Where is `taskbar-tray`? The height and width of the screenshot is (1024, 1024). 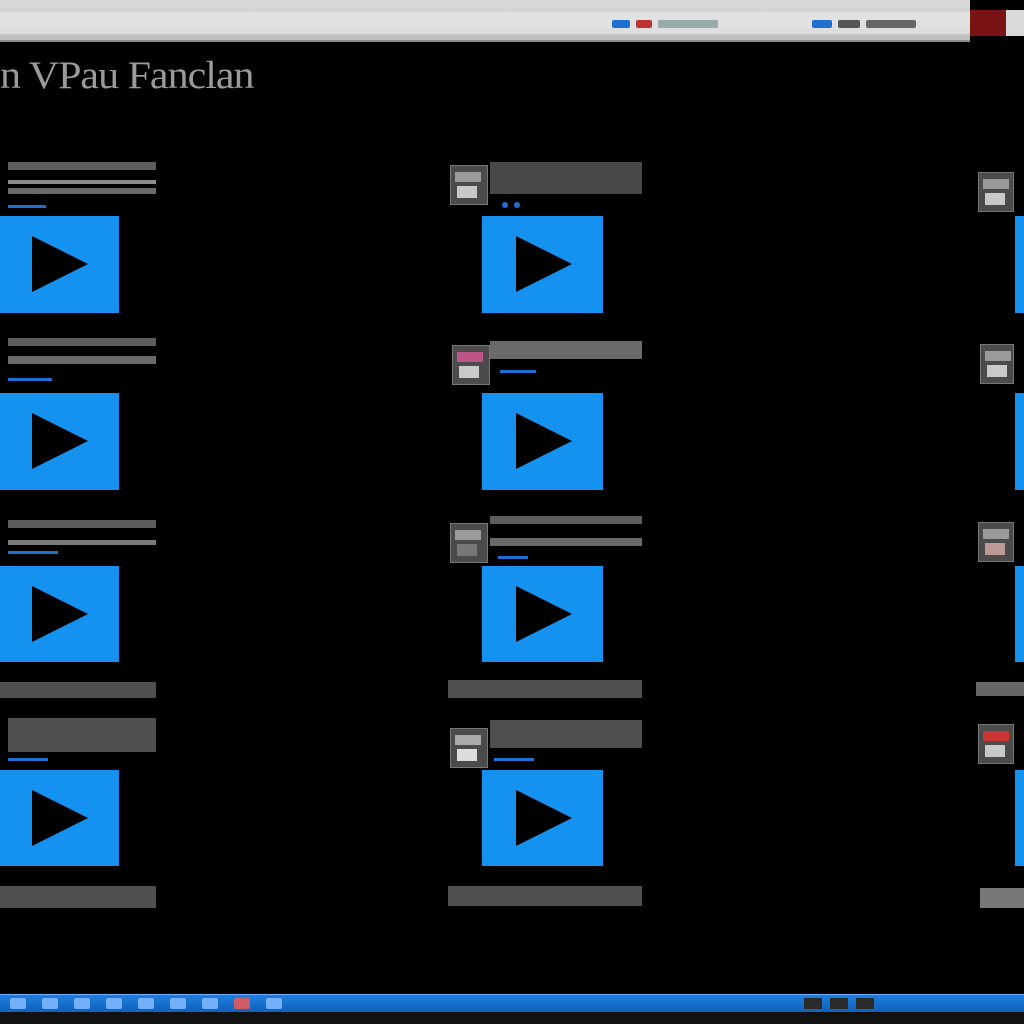 taskbar-tray is located at coordinates (839, 1003).